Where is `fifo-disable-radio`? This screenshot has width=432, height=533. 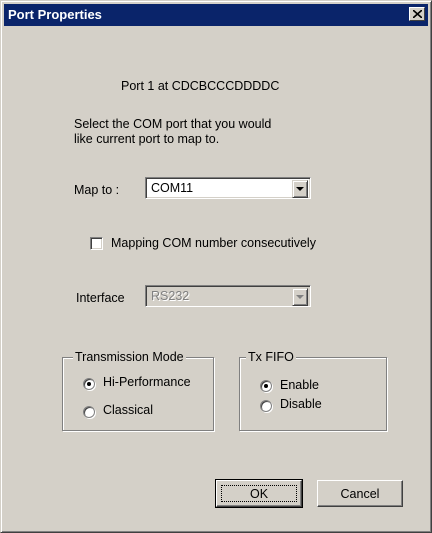
fifo-disable-radio is located at coordinates (266, 406).